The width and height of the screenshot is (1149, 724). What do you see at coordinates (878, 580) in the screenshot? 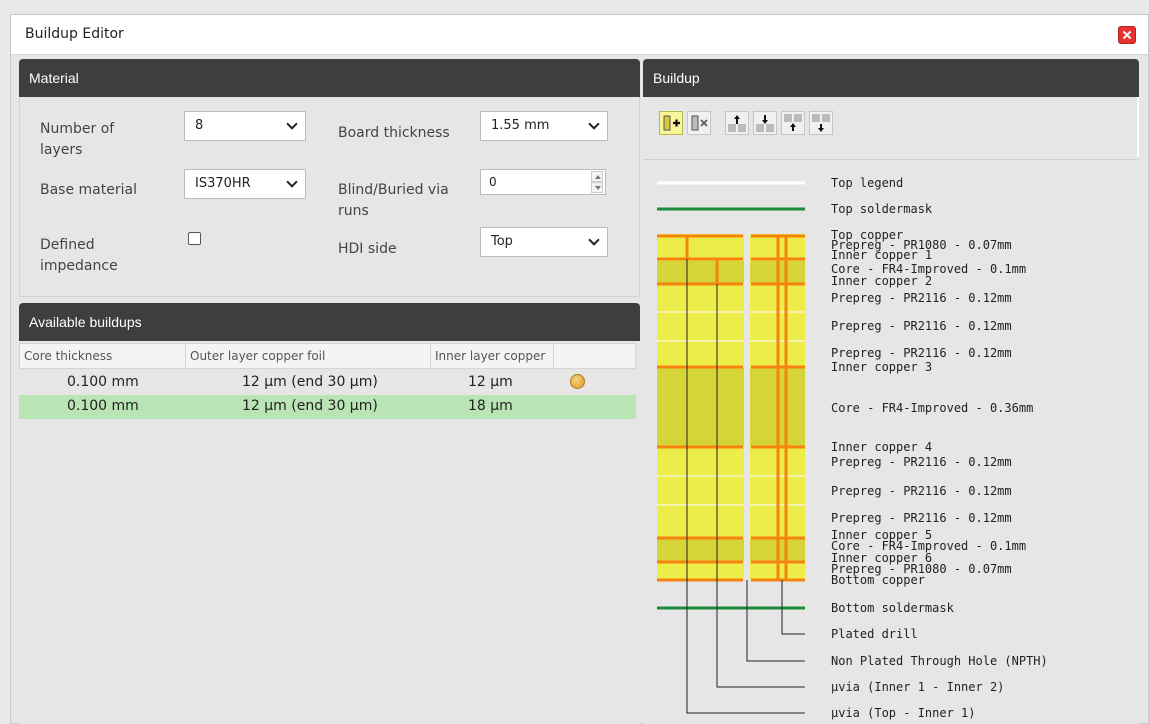
I see `label-bottom-copper: Bottom copper` at bounding box center [878, 580].